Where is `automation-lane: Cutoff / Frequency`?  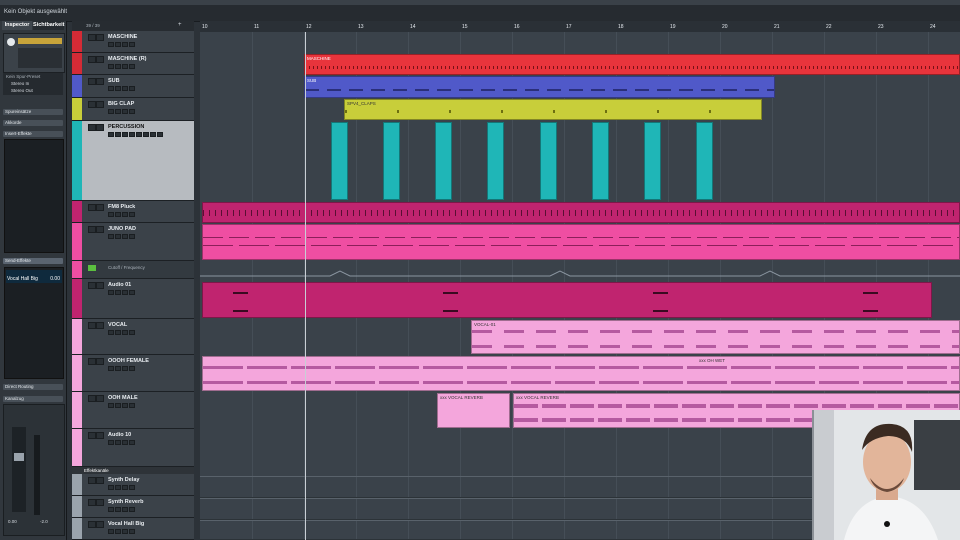 automation-lane: Cutoff / Frequency is located at coordinates (133, 270).